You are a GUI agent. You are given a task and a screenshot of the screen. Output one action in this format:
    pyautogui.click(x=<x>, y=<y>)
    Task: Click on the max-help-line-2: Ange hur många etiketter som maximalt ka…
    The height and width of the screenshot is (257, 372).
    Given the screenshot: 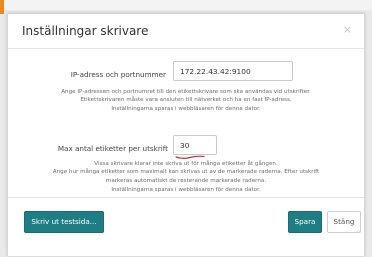 What is the action you would take?
    pyautogui.click(x=186, y=172)
    